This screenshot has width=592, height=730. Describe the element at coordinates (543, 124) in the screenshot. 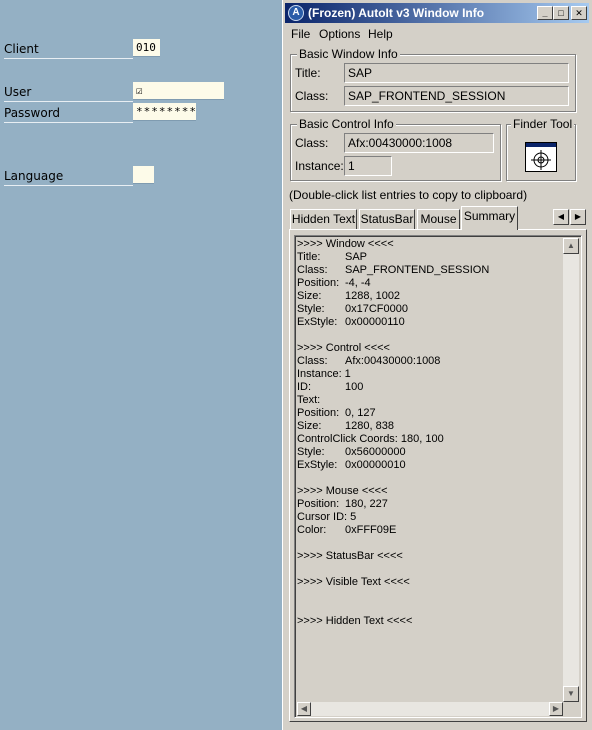

I see `finder-tool-heading: Finder Tool` at that location.